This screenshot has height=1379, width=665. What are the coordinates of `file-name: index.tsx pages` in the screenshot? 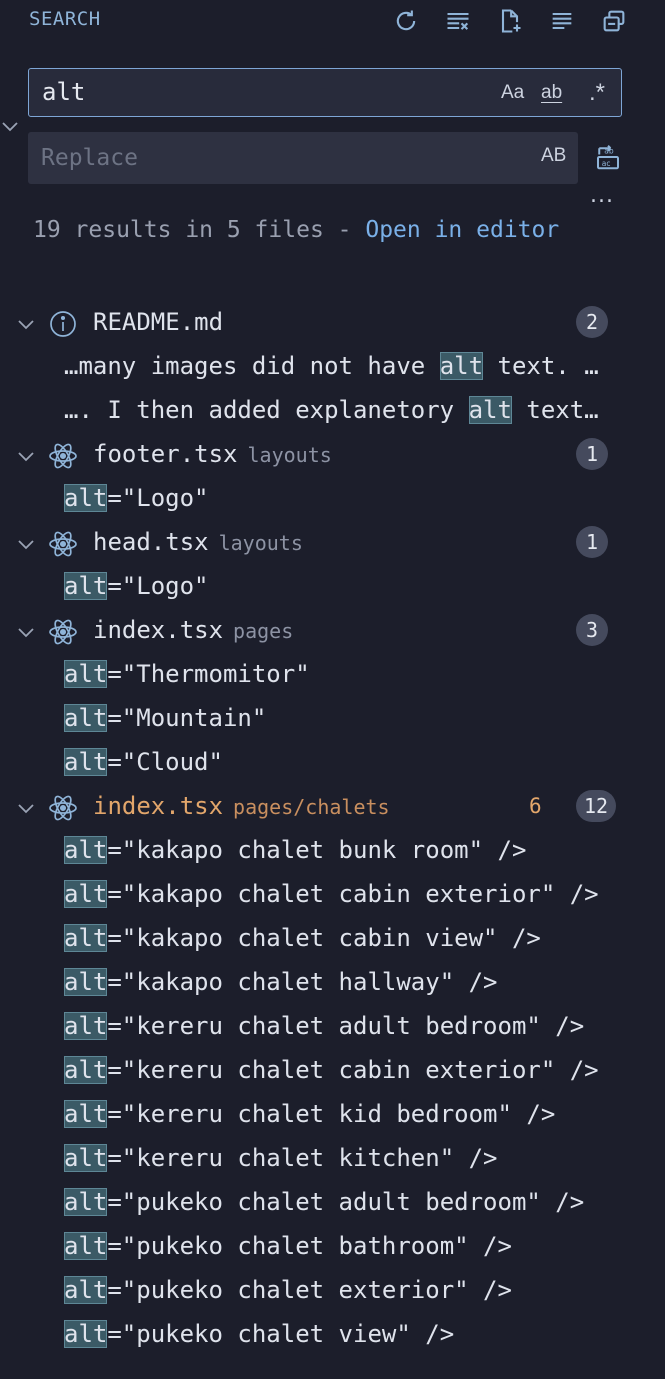 It's located at (193, 630).